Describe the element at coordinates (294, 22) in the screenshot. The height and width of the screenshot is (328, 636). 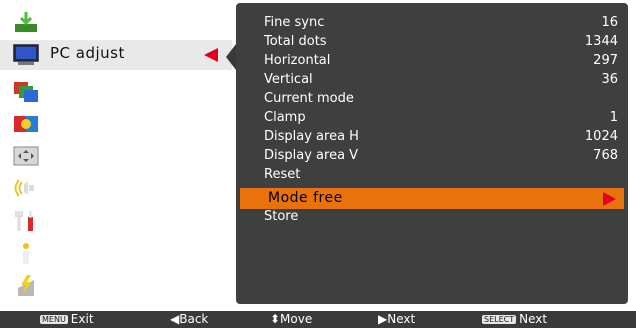
I see `row-label: Fine sync` at that location.